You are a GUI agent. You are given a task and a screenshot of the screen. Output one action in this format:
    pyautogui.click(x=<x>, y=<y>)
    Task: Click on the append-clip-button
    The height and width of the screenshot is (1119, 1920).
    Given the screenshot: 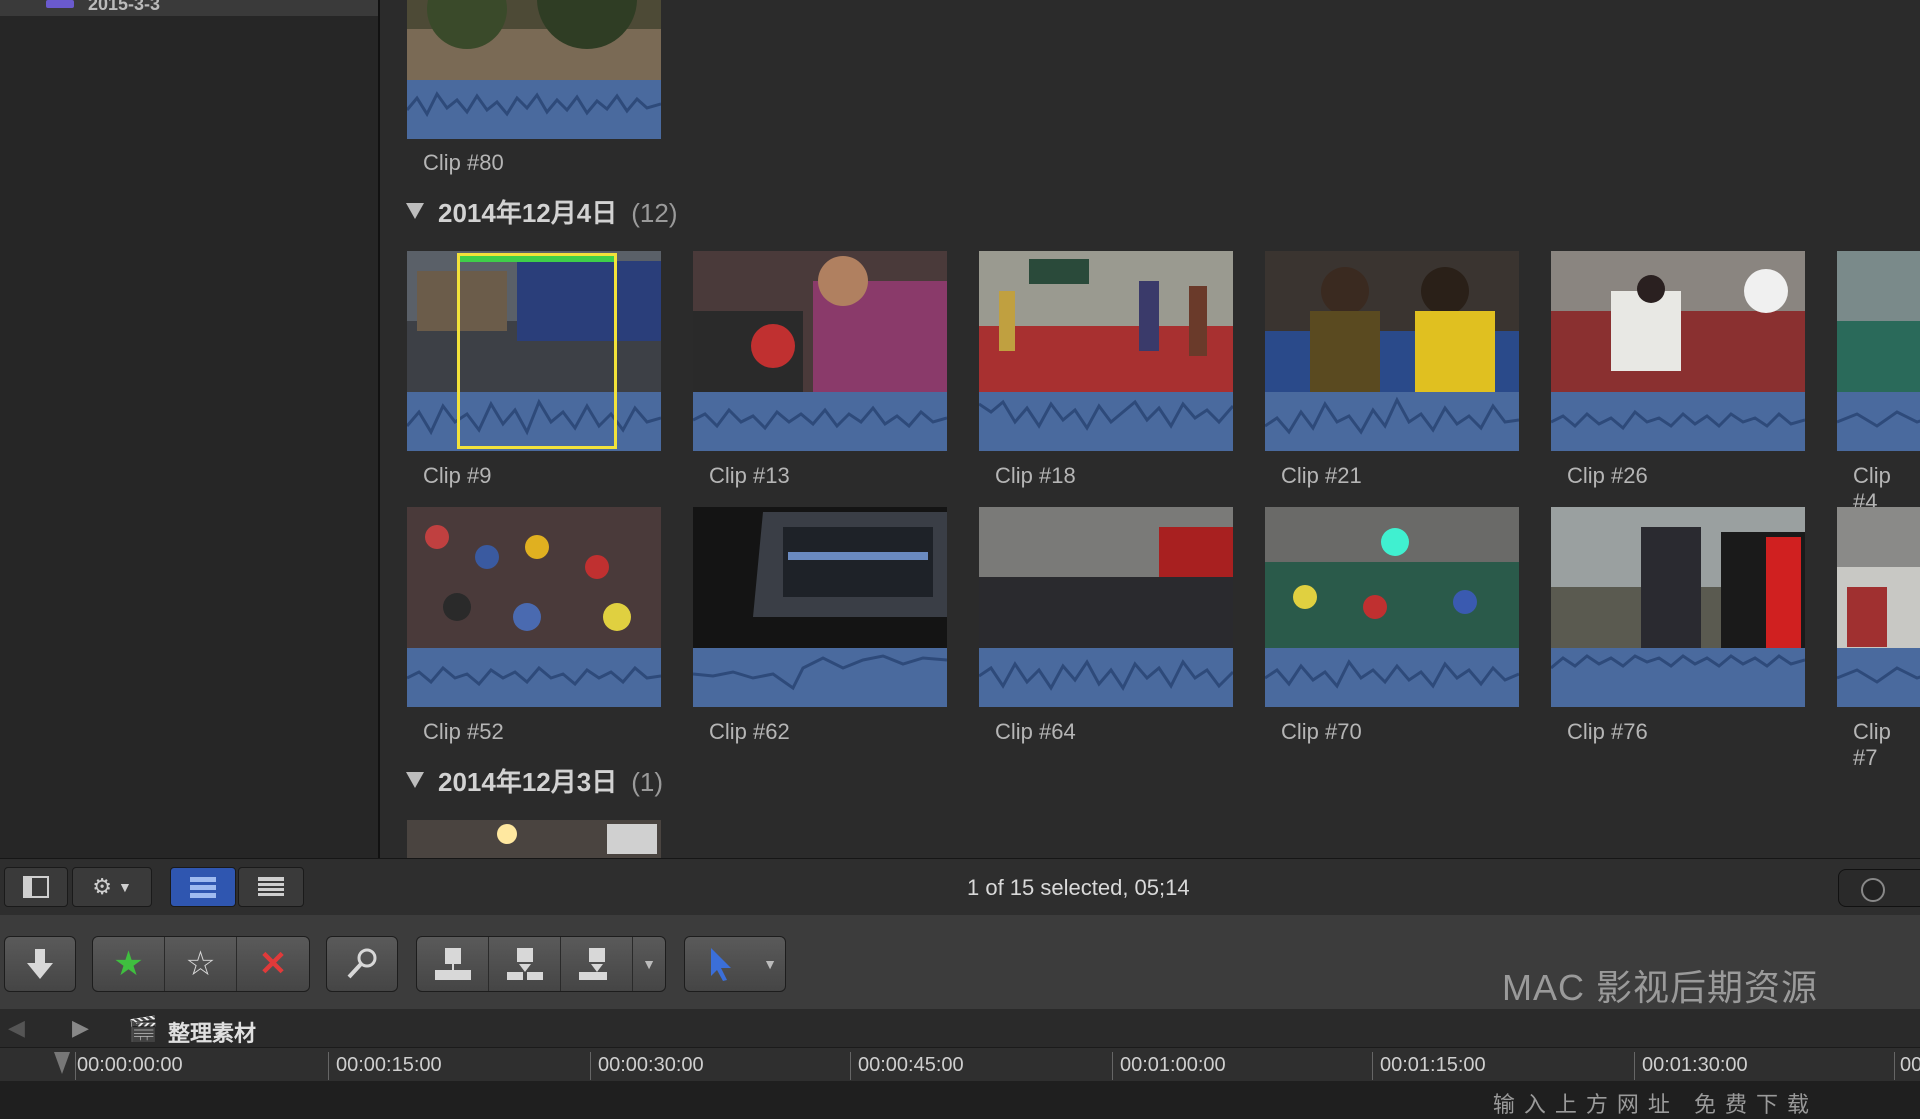 What is the action you would take?
    pyautogui.click(x=597, y=964)
    